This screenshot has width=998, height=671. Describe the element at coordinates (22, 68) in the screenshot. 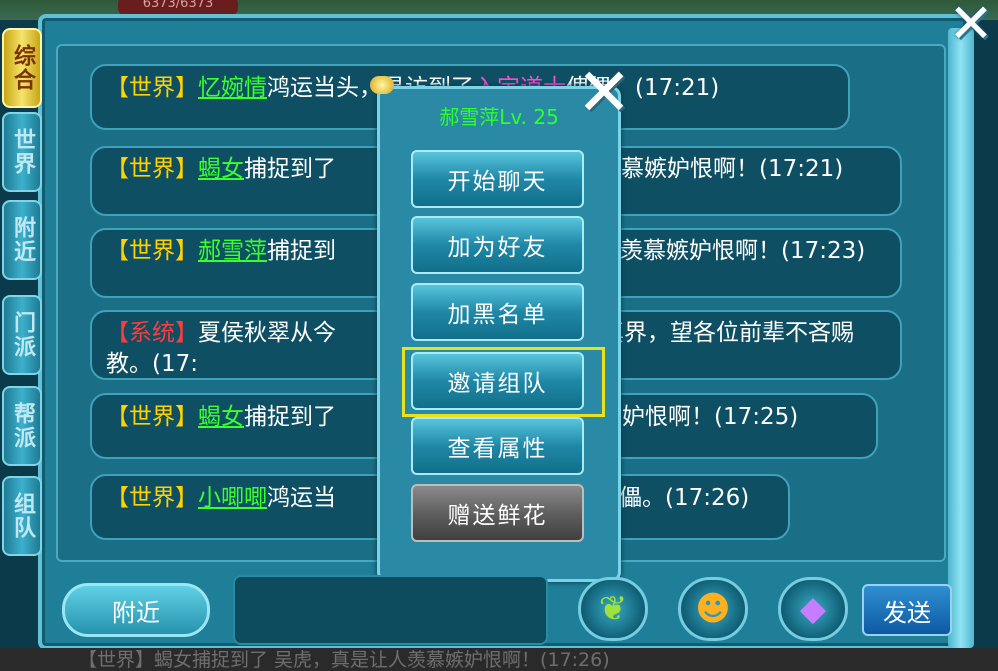

I see `tab-all: 综合` at that location.